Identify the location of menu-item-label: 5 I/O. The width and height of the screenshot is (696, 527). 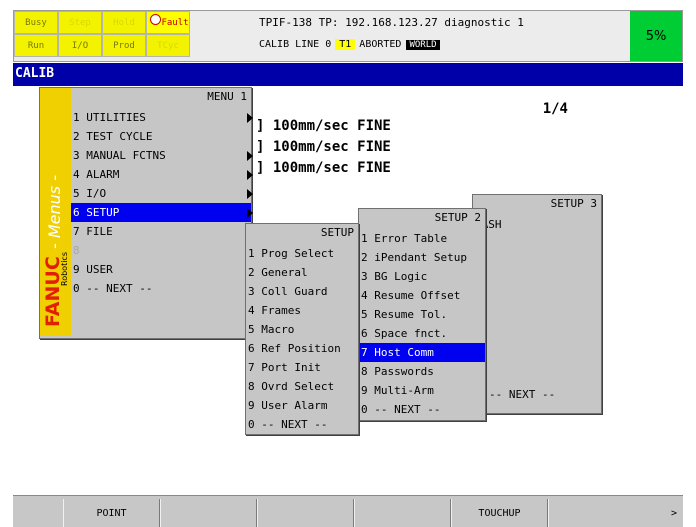
(90, 193).